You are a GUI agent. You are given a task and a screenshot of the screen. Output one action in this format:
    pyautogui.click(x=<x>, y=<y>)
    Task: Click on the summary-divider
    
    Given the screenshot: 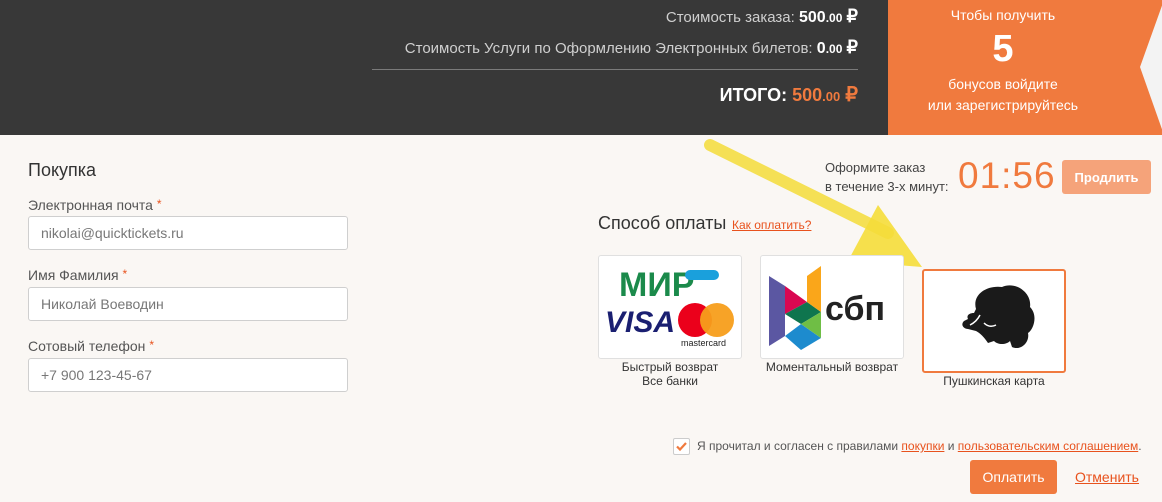 What is the action you would take?
    pyautogui.click(x=615, y=69)
    